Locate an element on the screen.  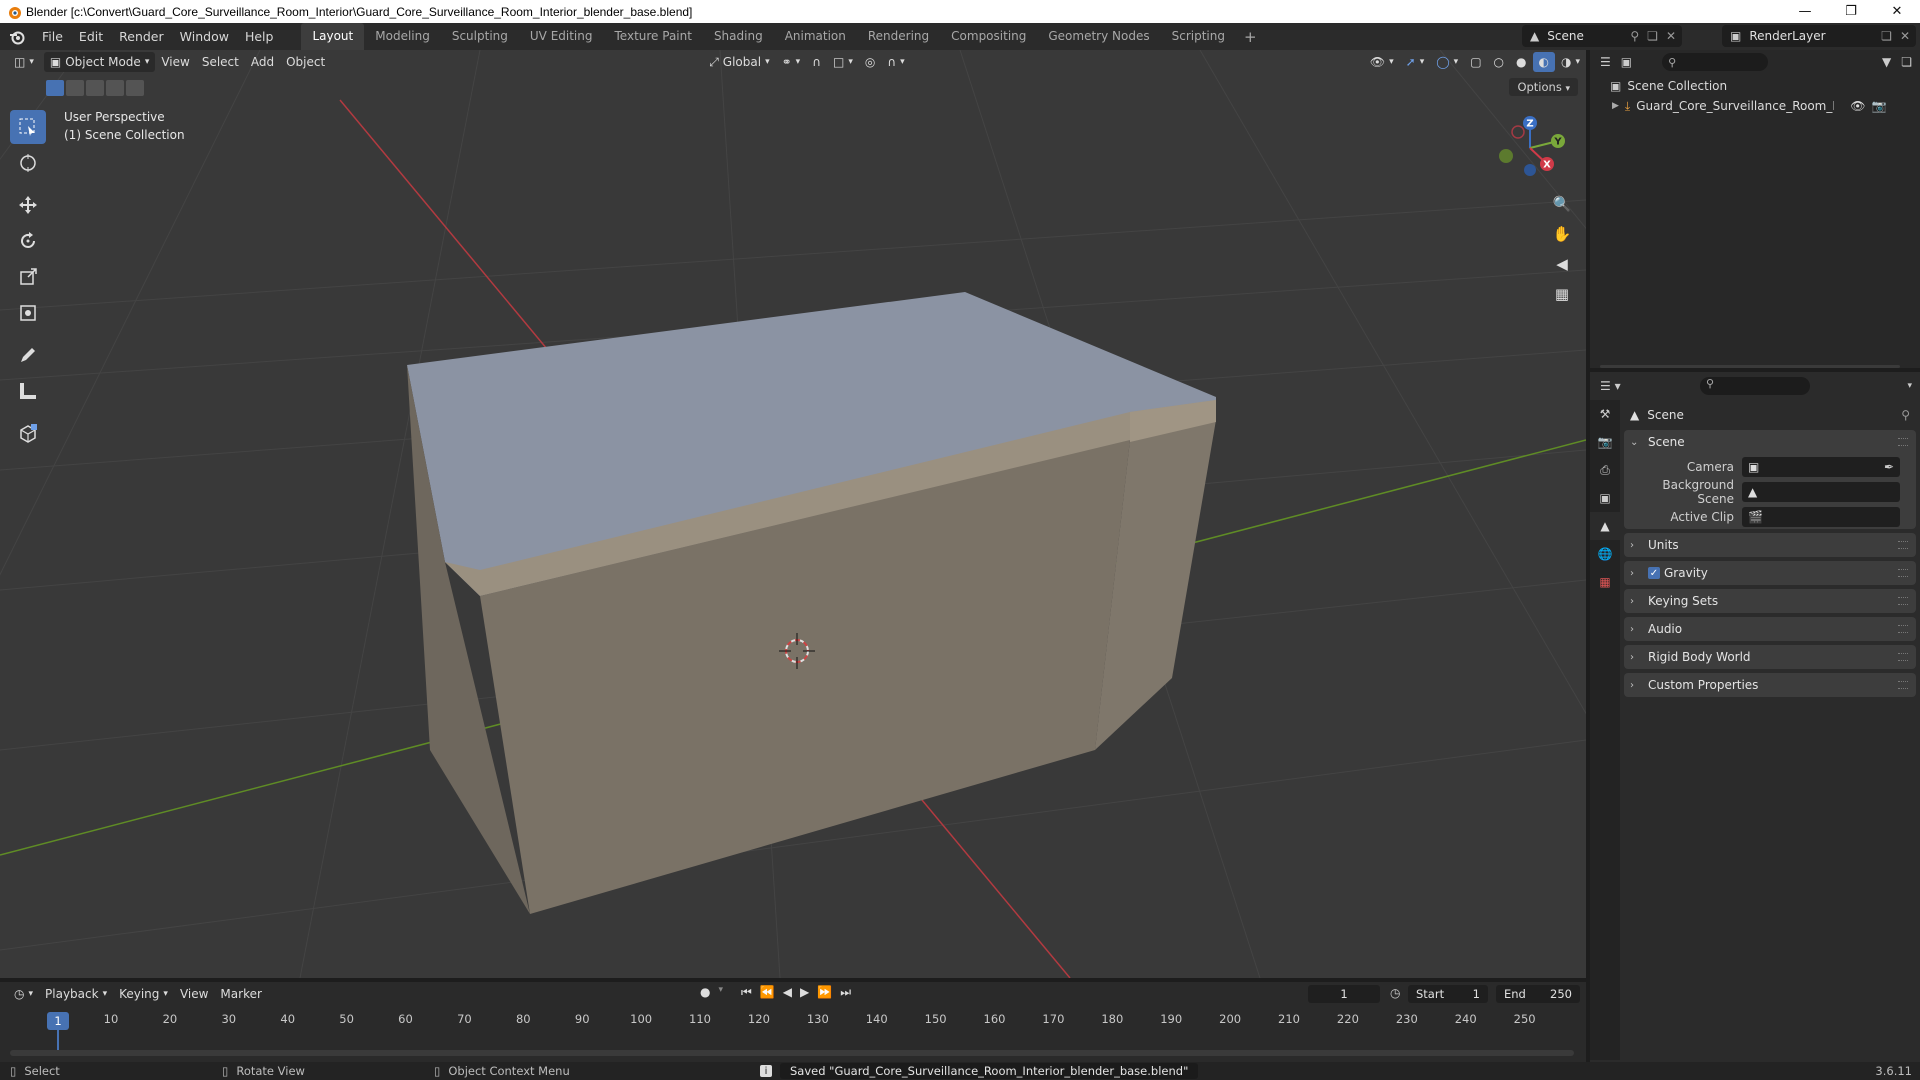
tab-geometry-nodes: Geometry Nodes is located at coordinates (1098, 36).